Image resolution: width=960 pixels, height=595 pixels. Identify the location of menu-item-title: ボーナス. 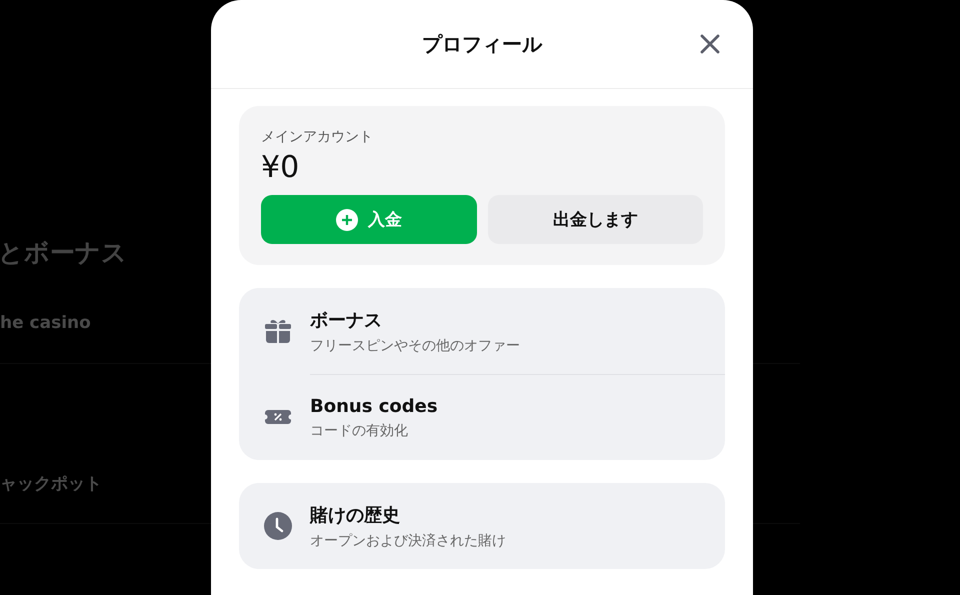
(346, 320).